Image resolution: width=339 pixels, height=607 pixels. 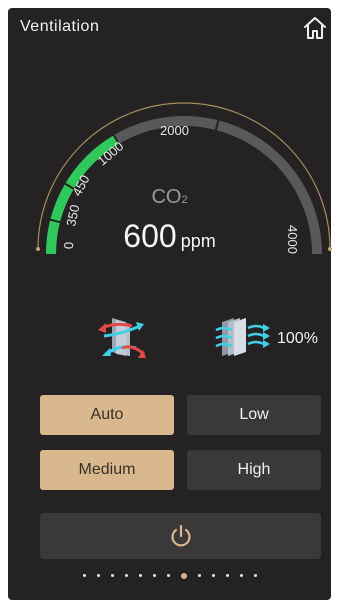 I want to click on fan-airflow-icon, so click(x=244, y=337).